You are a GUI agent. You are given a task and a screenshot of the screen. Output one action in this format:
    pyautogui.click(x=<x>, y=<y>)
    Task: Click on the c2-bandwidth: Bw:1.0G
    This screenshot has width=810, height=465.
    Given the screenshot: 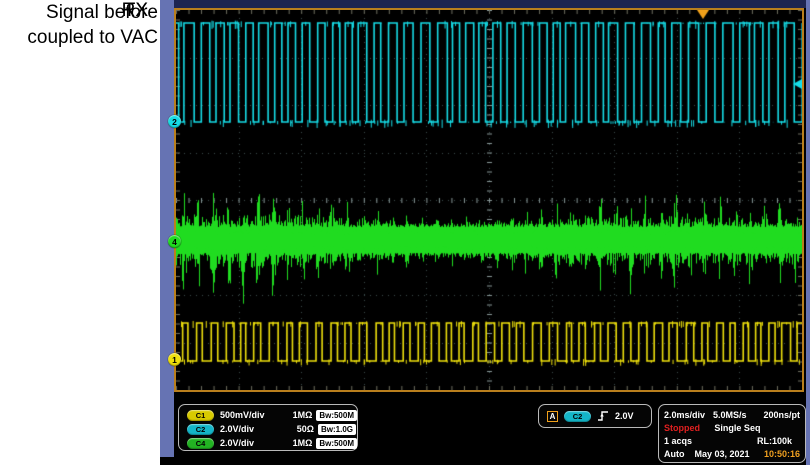 What is the action you would take?
    pyautogui.click(x=337, y=429)
    